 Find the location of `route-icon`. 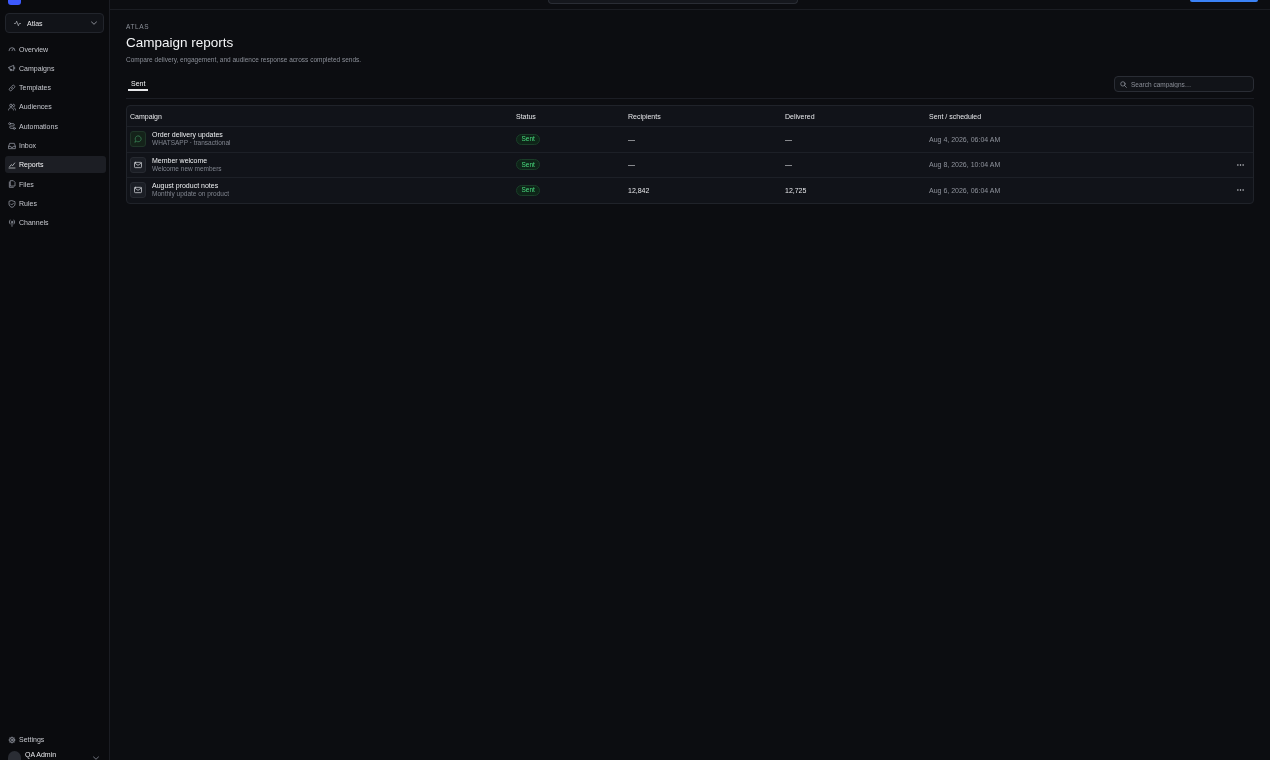

route-icon is located at coordinates (12, 126).